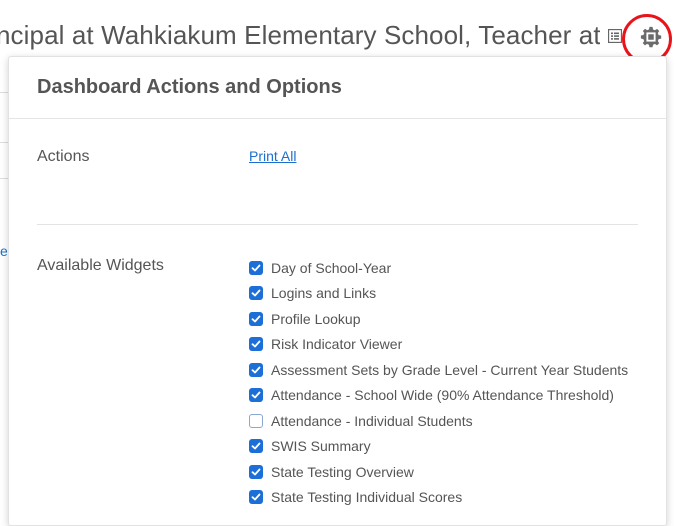 Image resolution: width=676 pixels, height=526 pixels. What do you see at coordinates (324, 293) in the screenshot?
I see `widget-label: Logins and Links` at bounding box center [324, 293].